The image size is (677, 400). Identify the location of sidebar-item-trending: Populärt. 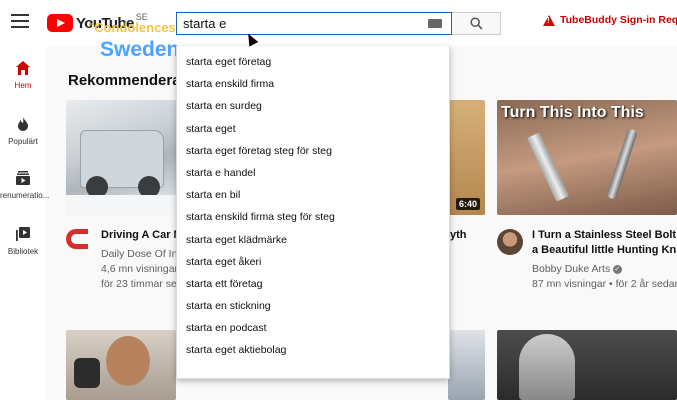
(23, 131).